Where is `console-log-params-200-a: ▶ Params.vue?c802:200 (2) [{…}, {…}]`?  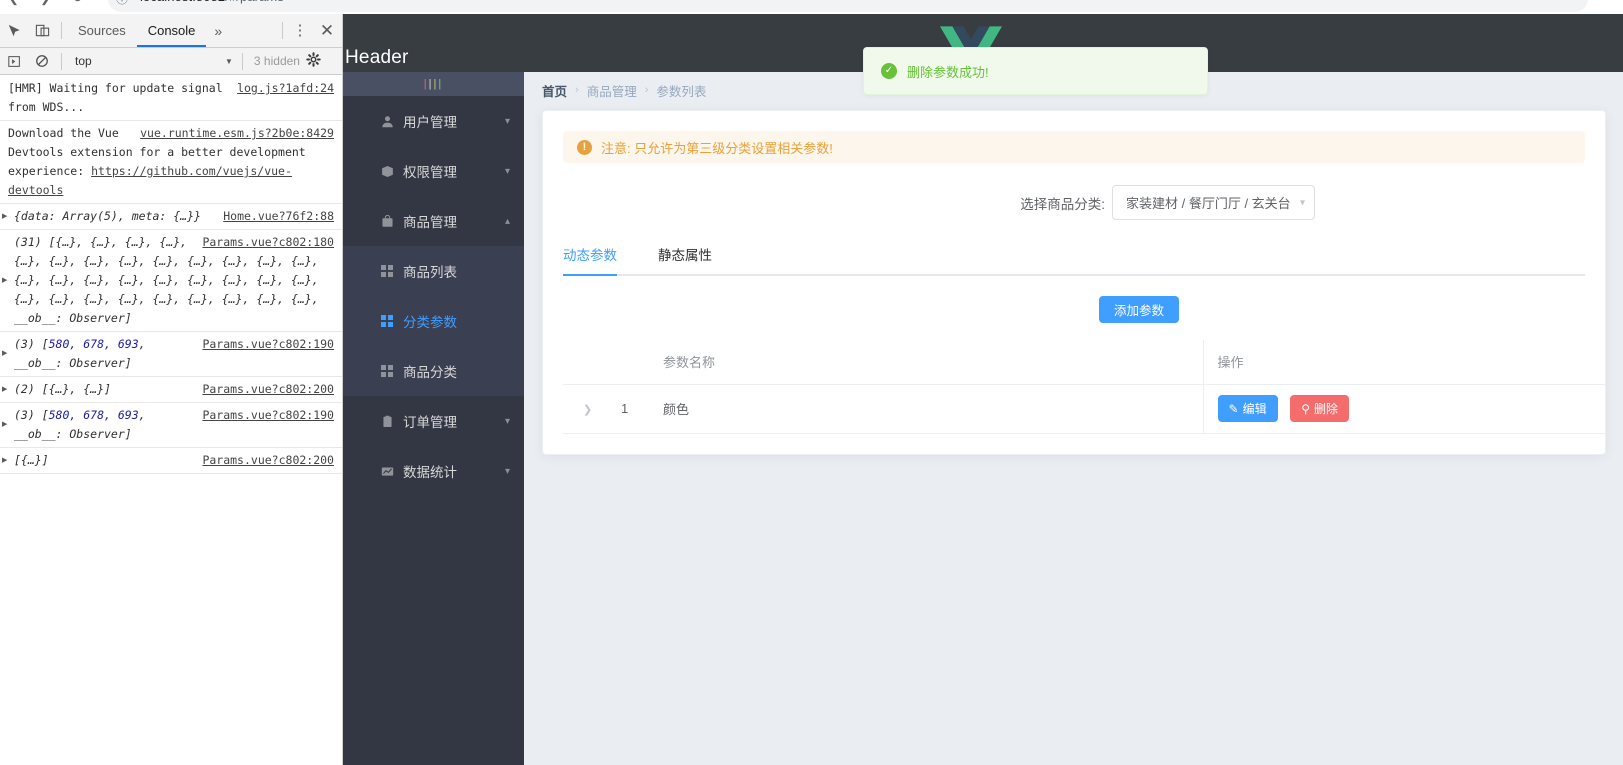
console-log-params-200-a: ▶ Params.vue?c802:200 (2) [{…}, {…}] is located at coordinates (171, 390).